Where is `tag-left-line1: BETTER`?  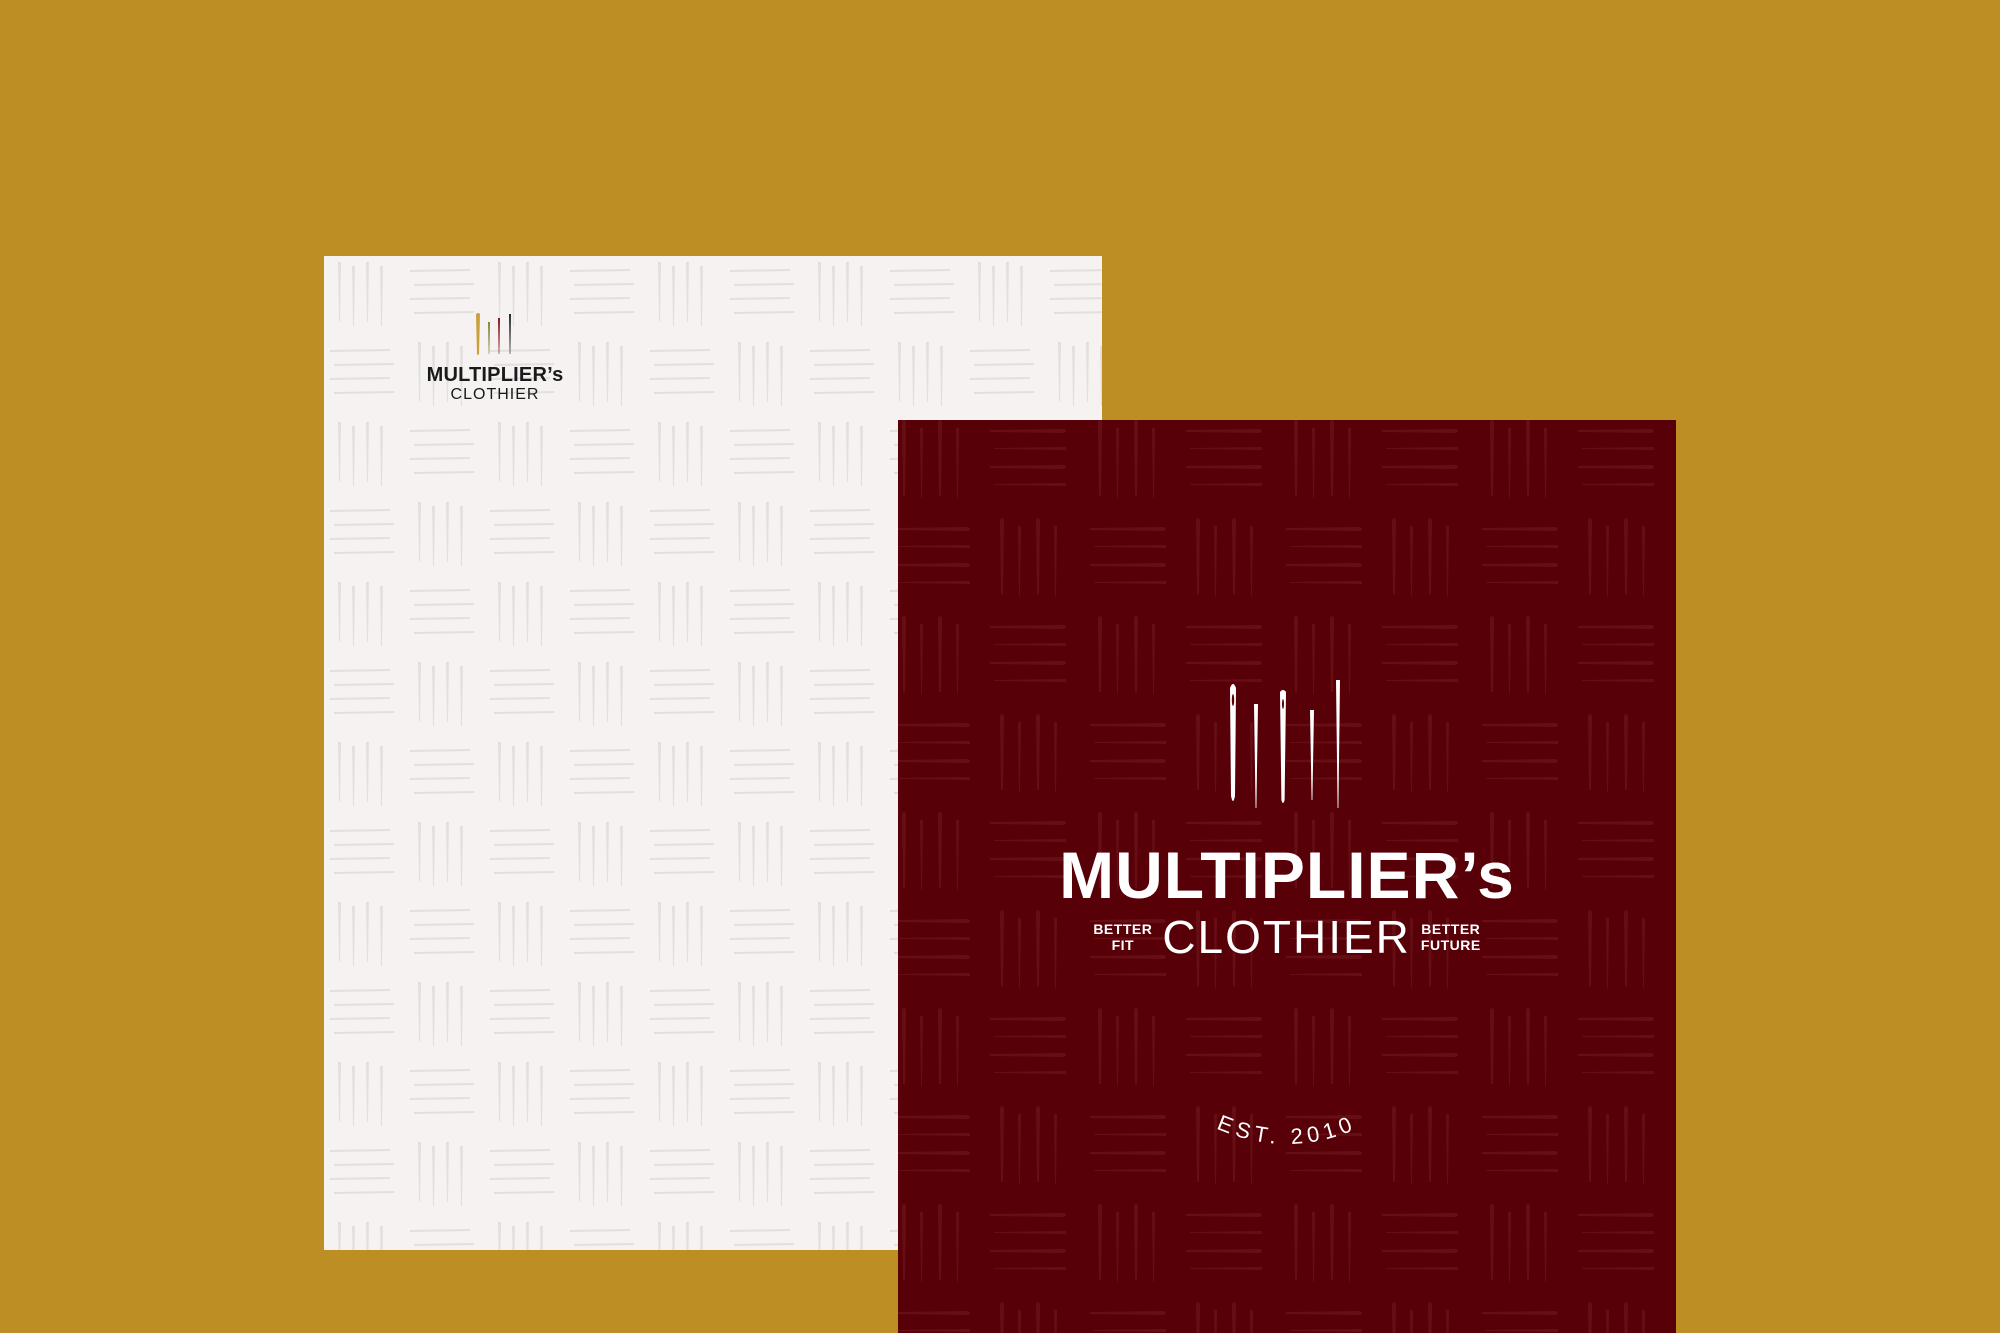 tag-left-line1: BETTER is located at coordinates (1123, 929).